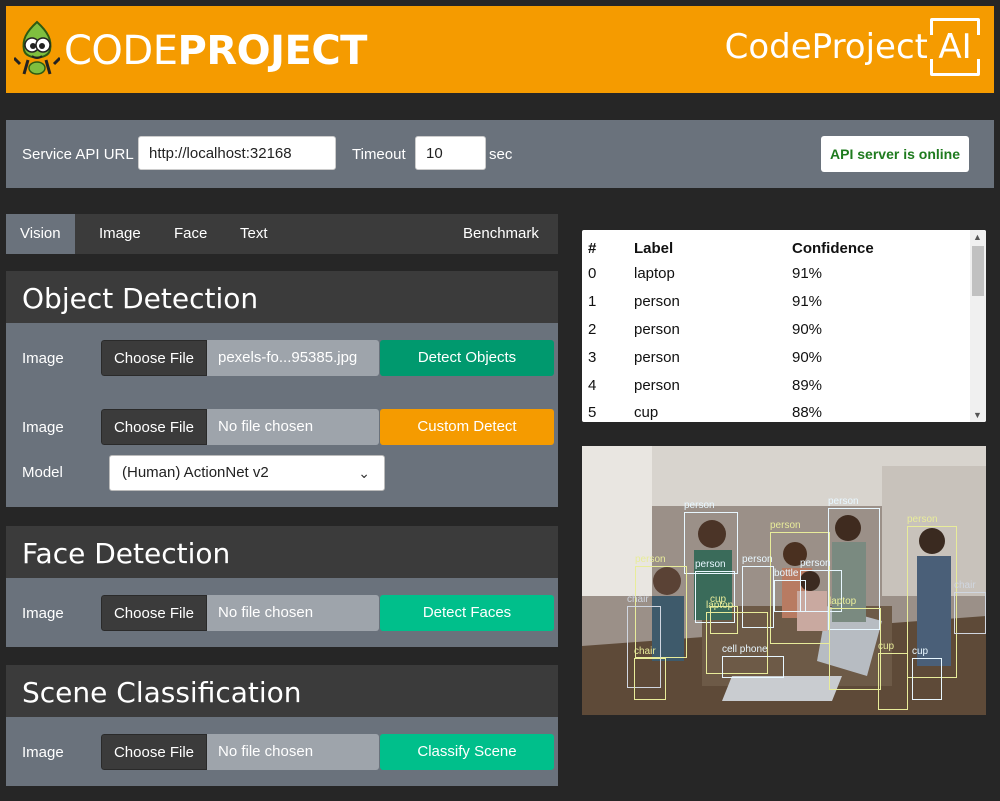 Image resolution: width=1000 pixels, height=801 pixels. I want to click on api-url-input: http://localhost:32168, so click(237, 153).